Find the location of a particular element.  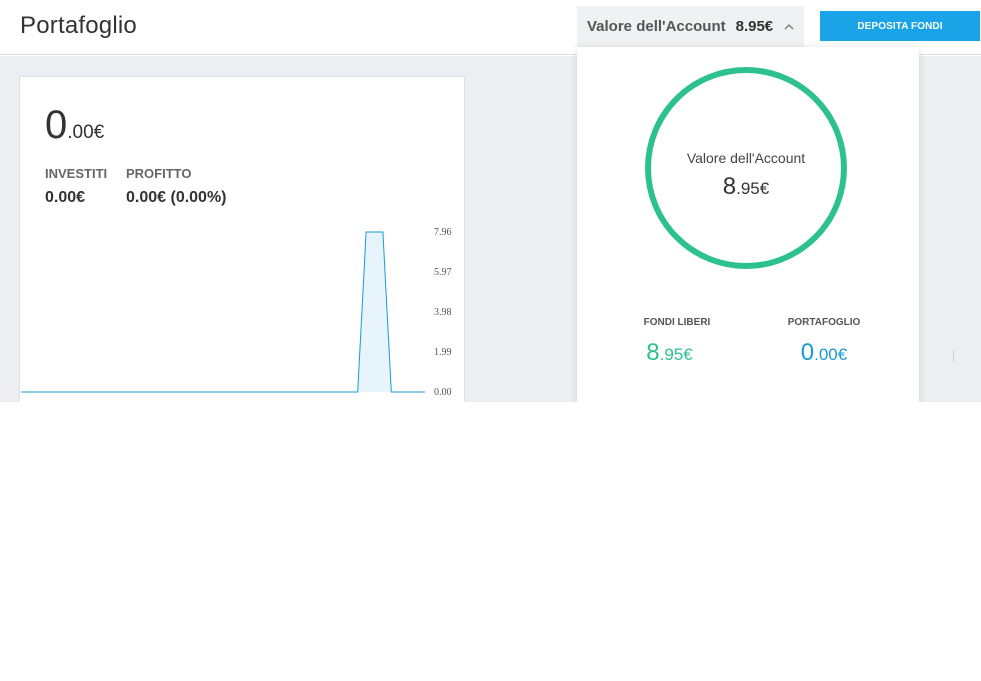

portfolio-total-decimal: .00€ is located at coordinates (86, 132).